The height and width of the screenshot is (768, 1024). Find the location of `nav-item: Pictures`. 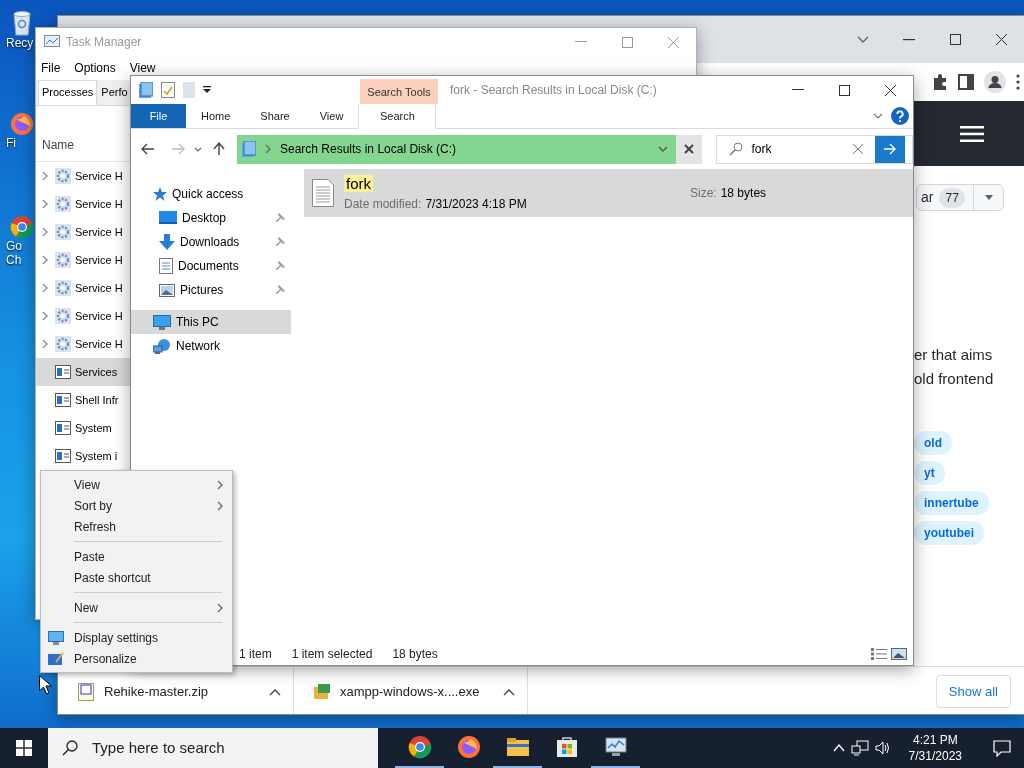

nav-item: Pictures is located at coordinates (211, 290).